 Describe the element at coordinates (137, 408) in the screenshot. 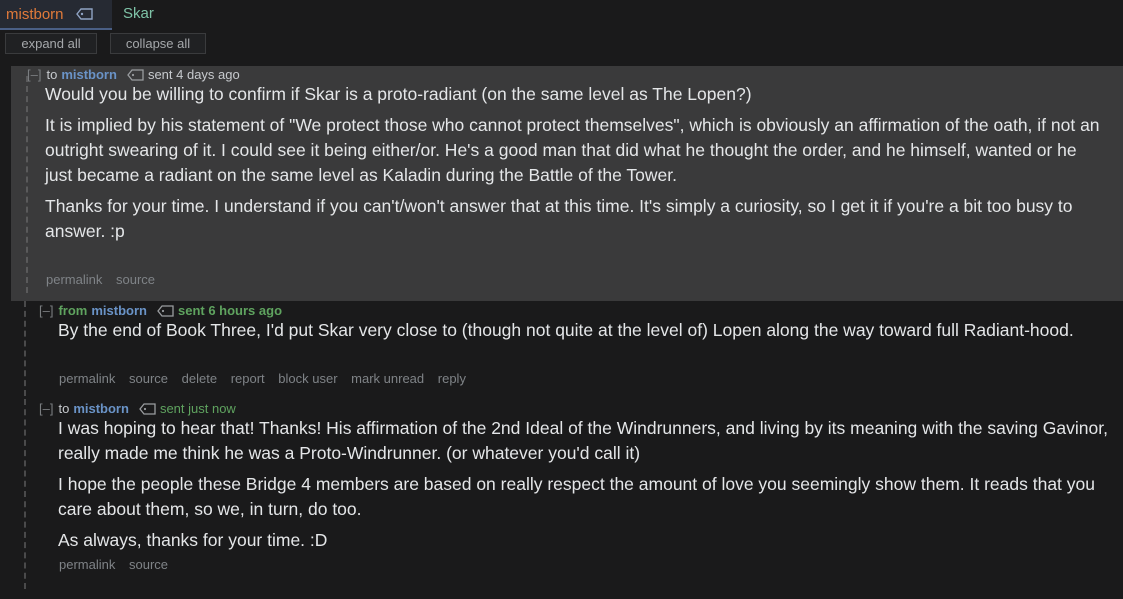

I see `message-header: [–] to mistborn sent just now` at that location.